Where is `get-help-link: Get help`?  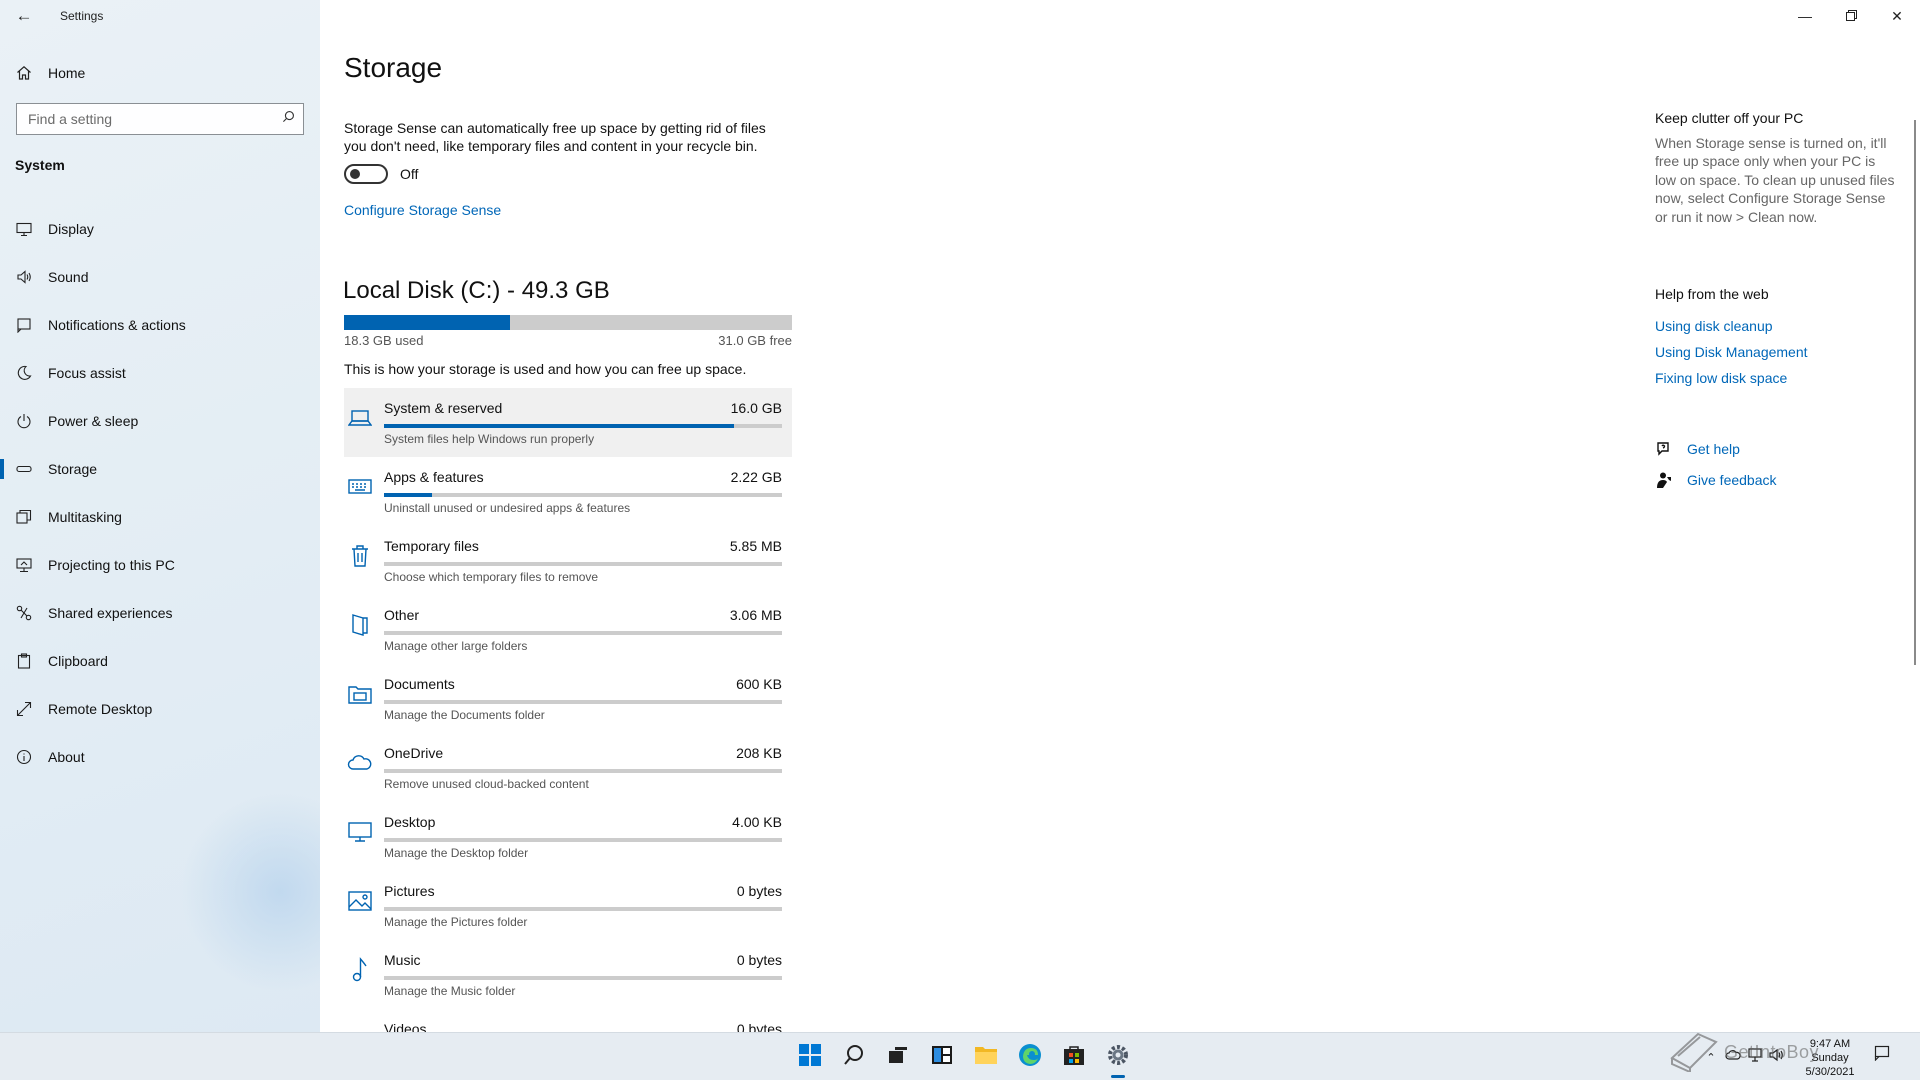
get-help-link: Get help is located at coordinates (1713, 449).